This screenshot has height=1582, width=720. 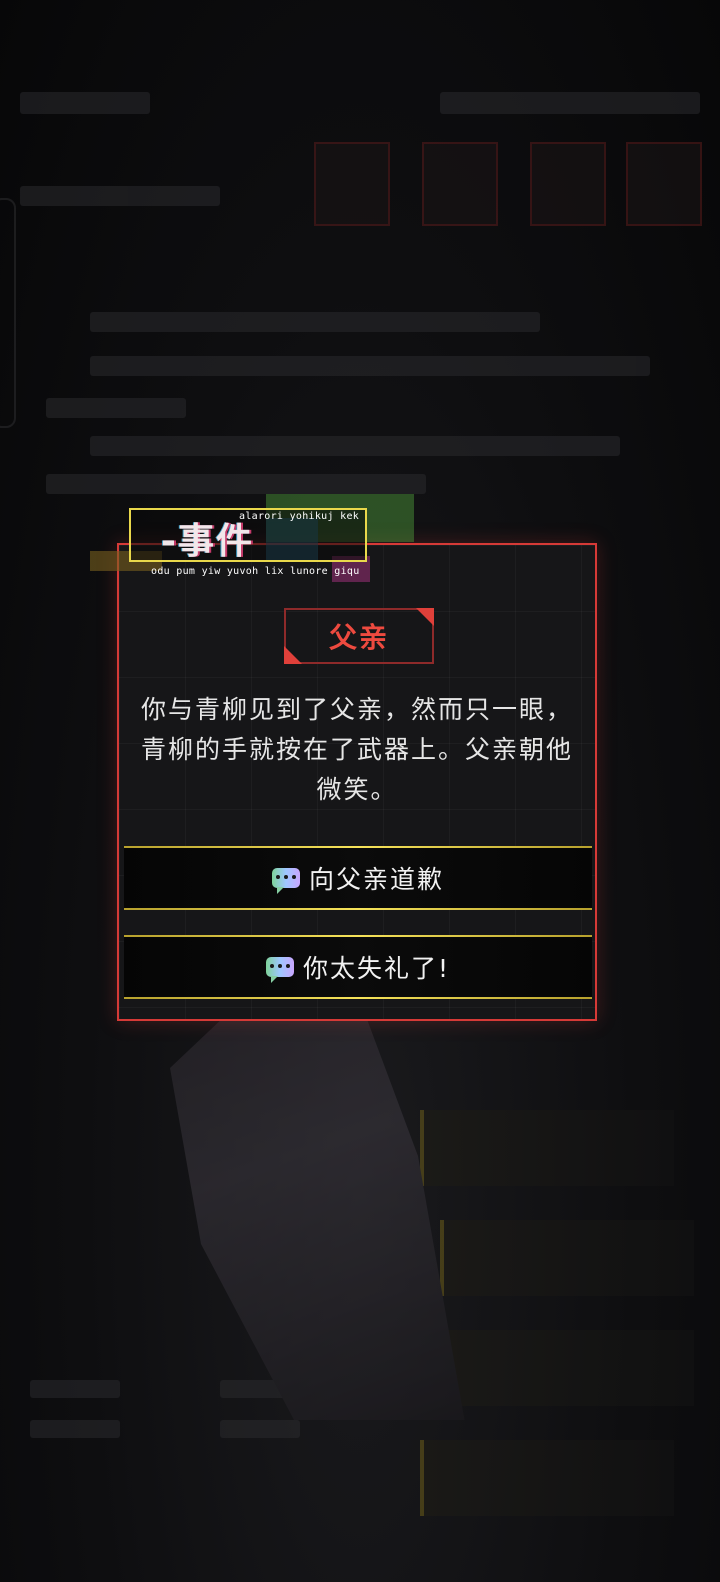 I want to click on choice-label: 你太失礼了!, so click(x=376, y=968).